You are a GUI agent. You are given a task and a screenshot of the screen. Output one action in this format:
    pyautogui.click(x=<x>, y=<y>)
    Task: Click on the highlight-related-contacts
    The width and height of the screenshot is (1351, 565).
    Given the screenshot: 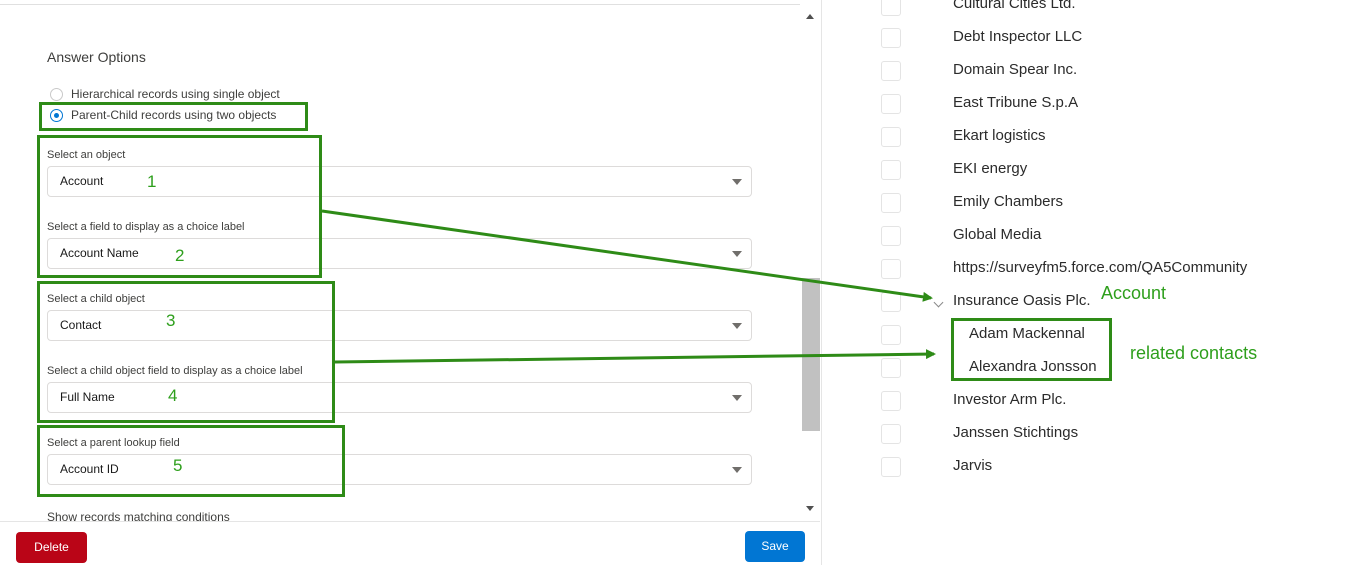 What is the action you would take?
    pyautogui.click(x=1031, y=349)
    